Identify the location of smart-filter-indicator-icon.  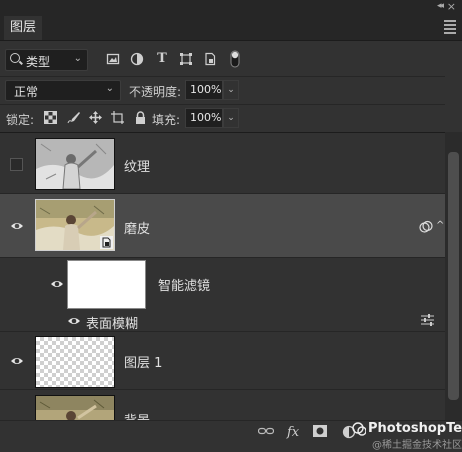
(426, 228).